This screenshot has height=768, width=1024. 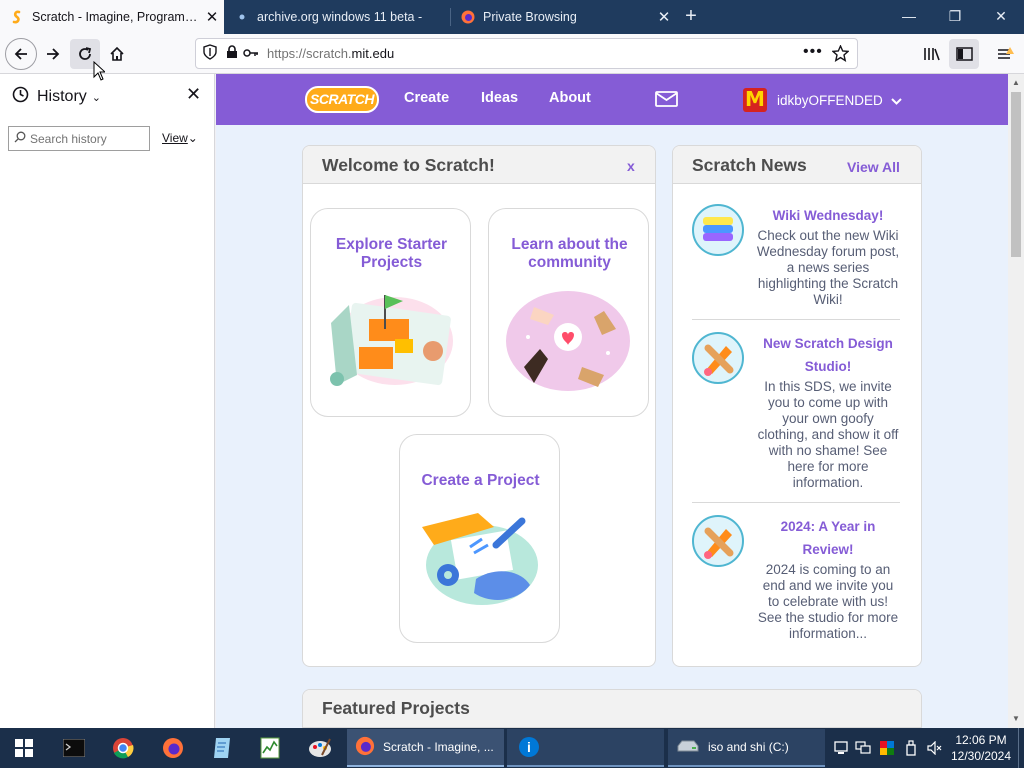 I want to click on history-header: History ⌄, so click(x=56, y=97).